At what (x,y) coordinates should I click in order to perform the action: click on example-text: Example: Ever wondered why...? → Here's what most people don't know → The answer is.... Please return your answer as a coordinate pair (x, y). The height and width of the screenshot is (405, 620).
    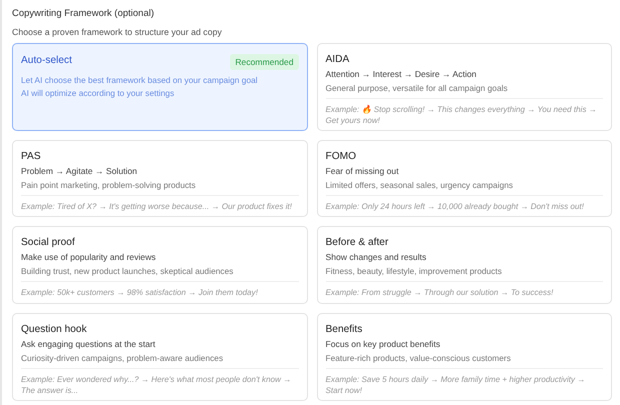
    Looking at the image, I should click on (156, 386).